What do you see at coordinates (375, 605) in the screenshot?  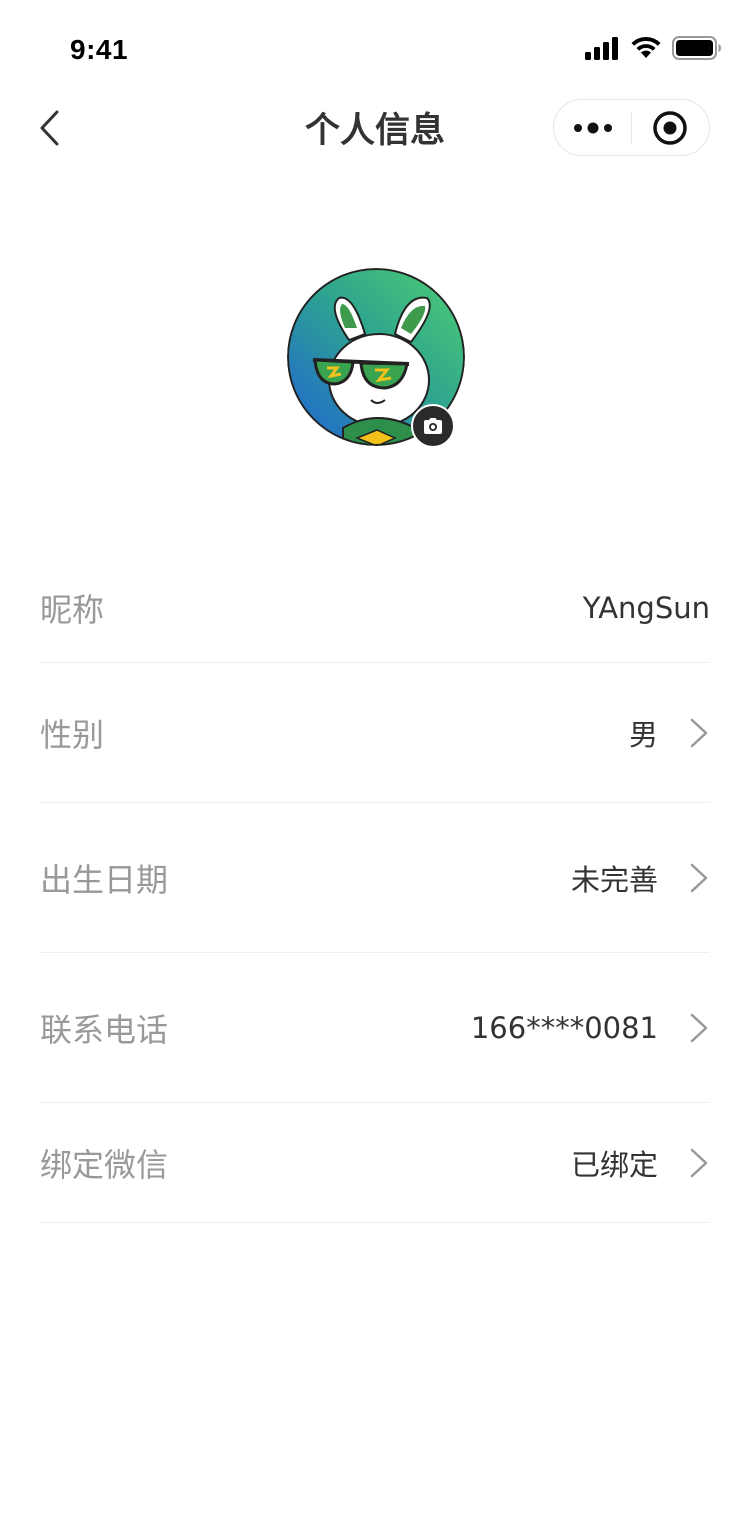 I see `nickname-row: 昵称 YAngSun` at bounding box center [375, 605].